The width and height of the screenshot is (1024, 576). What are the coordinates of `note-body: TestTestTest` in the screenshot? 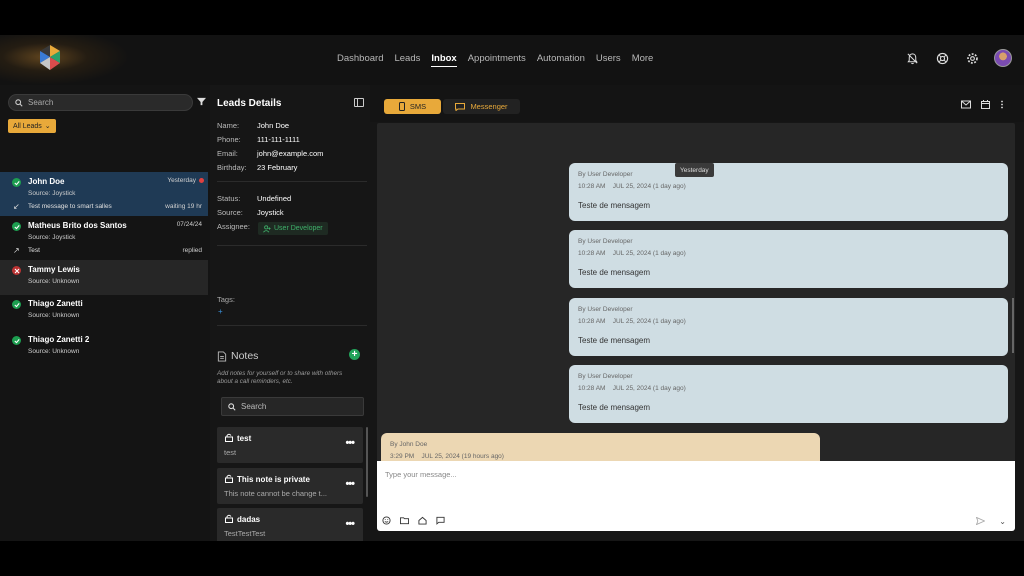 It's located at (245, 533).